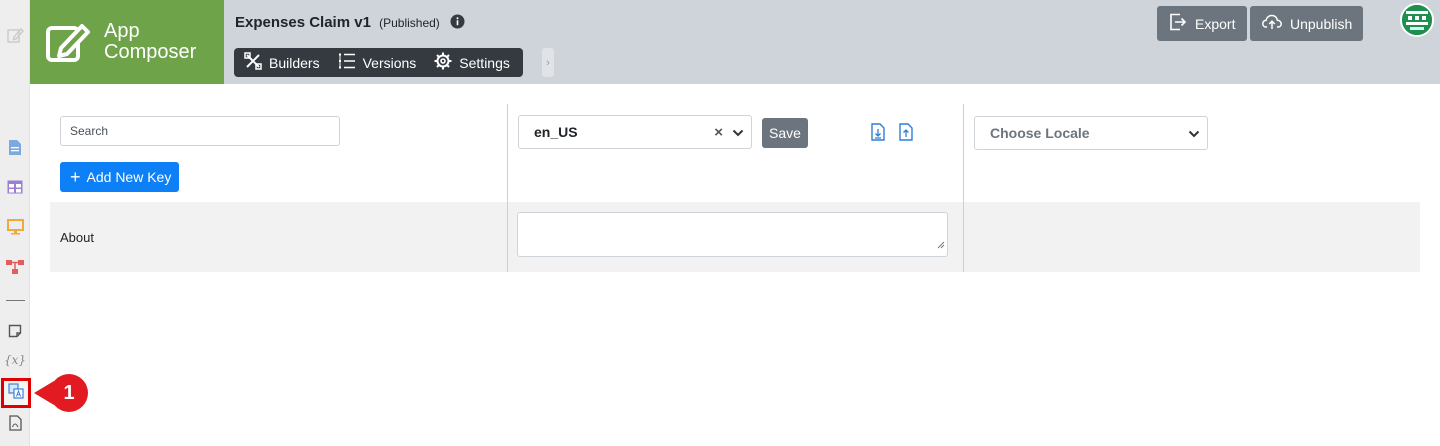 The image size is (1440, 446). What do you see at coordinates (1091, 133) in the screenshot?
I see `target-locale-select: Choose Locale` at bounding box center [1091, 133].